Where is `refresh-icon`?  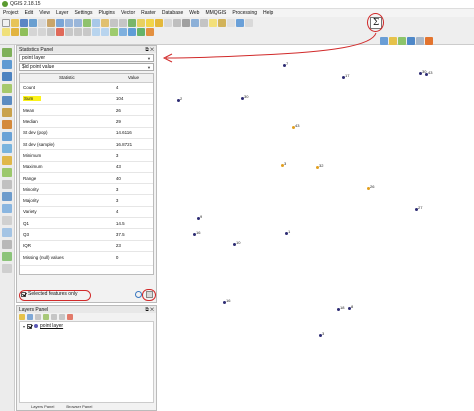 refresh-icon is located at coordinates (132, 22).